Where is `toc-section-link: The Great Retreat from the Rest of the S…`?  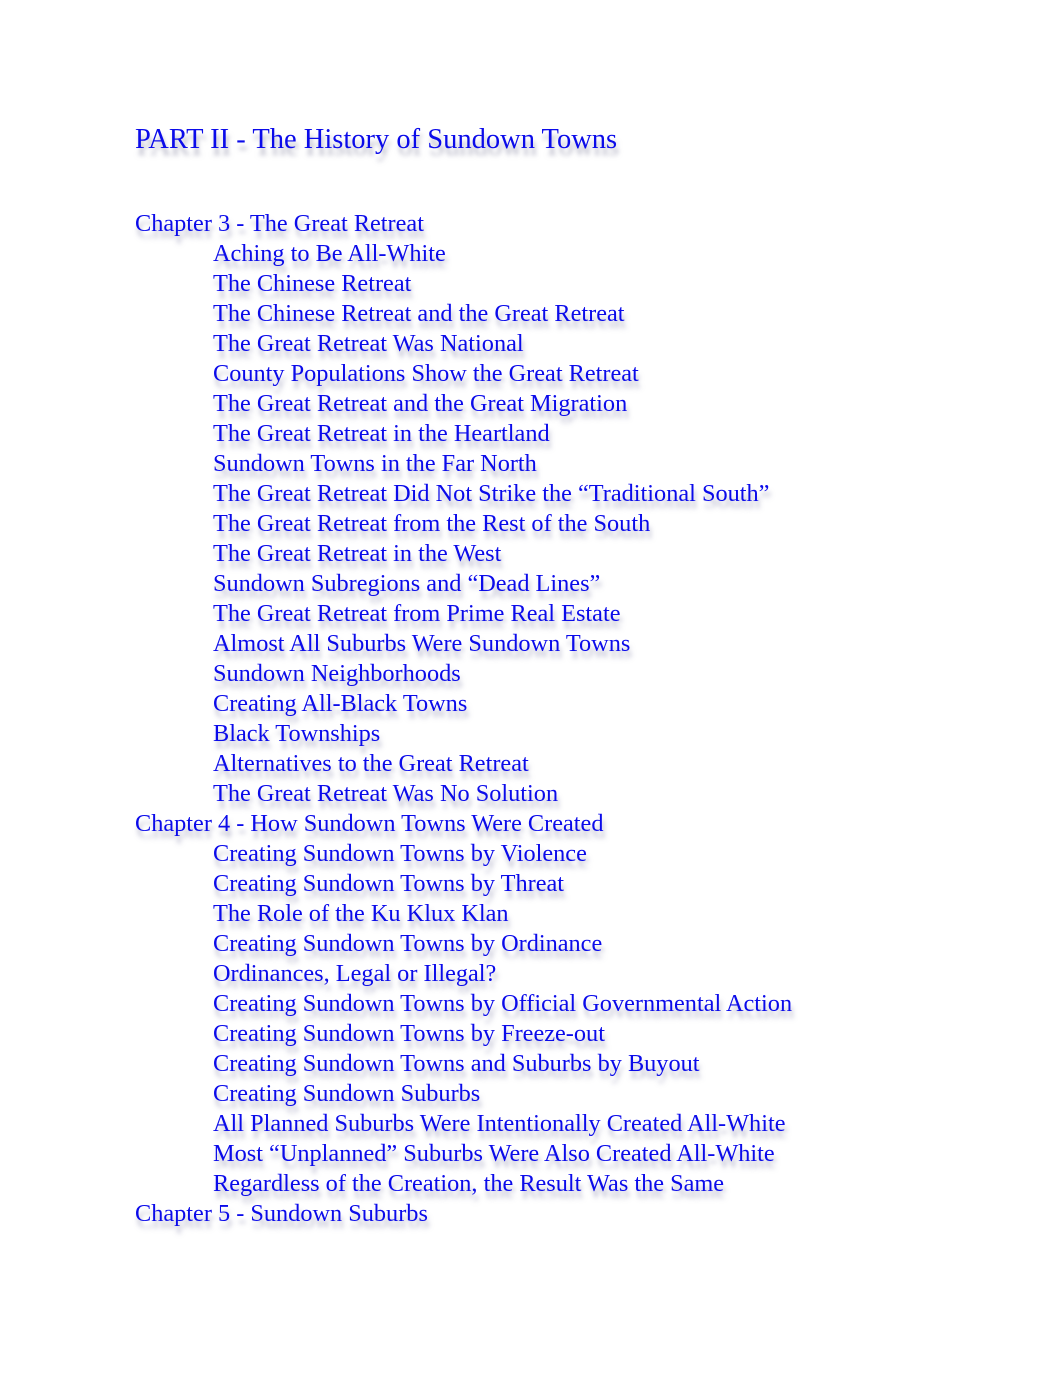
toc-section-link: The Great Retreat from the Rest of the S… is located at coordinates (463, 524).